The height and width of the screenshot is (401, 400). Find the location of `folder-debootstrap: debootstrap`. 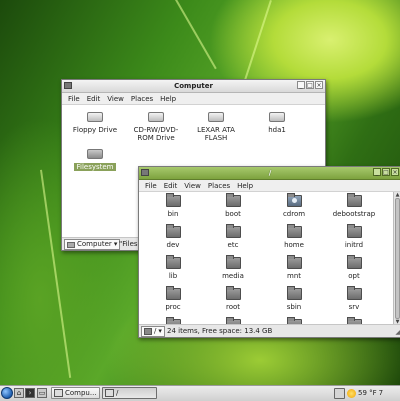

folder-debootstrap: debootstrap is located at coordinates (354, 205).